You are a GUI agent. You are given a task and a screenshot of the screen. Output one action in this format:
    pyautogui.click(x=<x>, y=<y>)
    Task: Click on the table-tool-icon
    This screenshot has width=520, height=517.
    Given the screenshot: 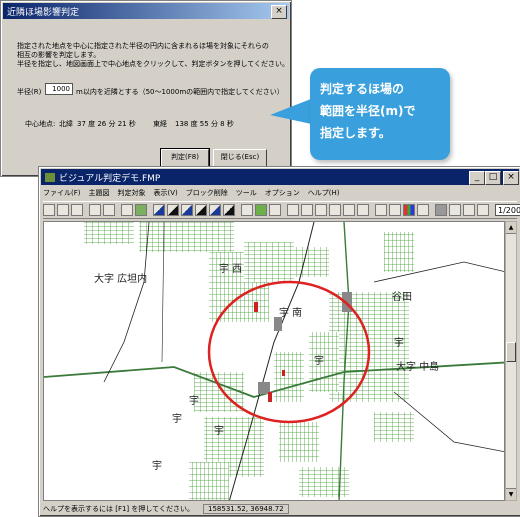 What is the action you would take?
    pyautogui.click(x=275, y=210)
    